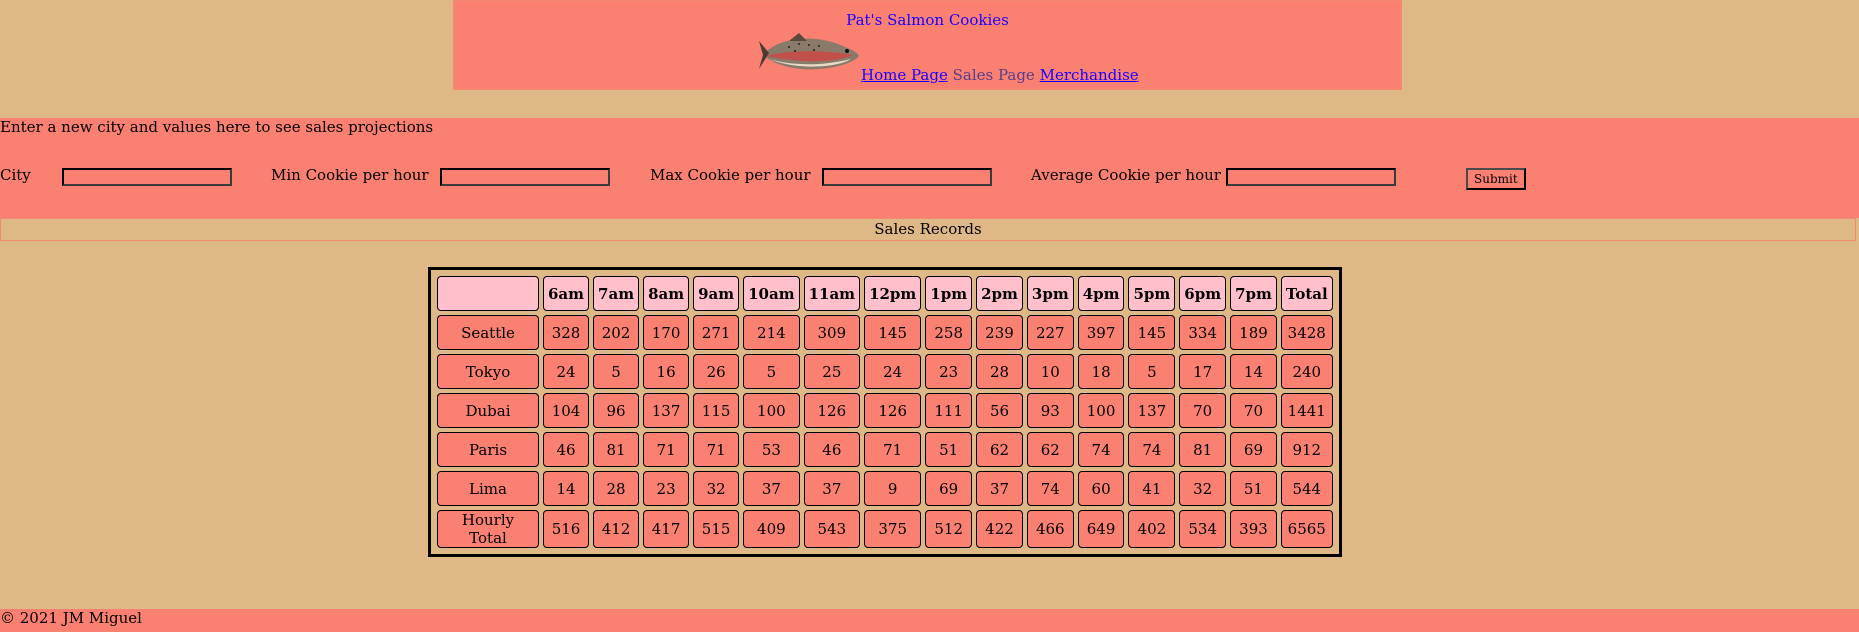 This screenshot has height=632, width=1859. What do you see at coordinates (771, 293) in the screenshot?
I see `hour-header: 10am` at bounding box center [771, 293].